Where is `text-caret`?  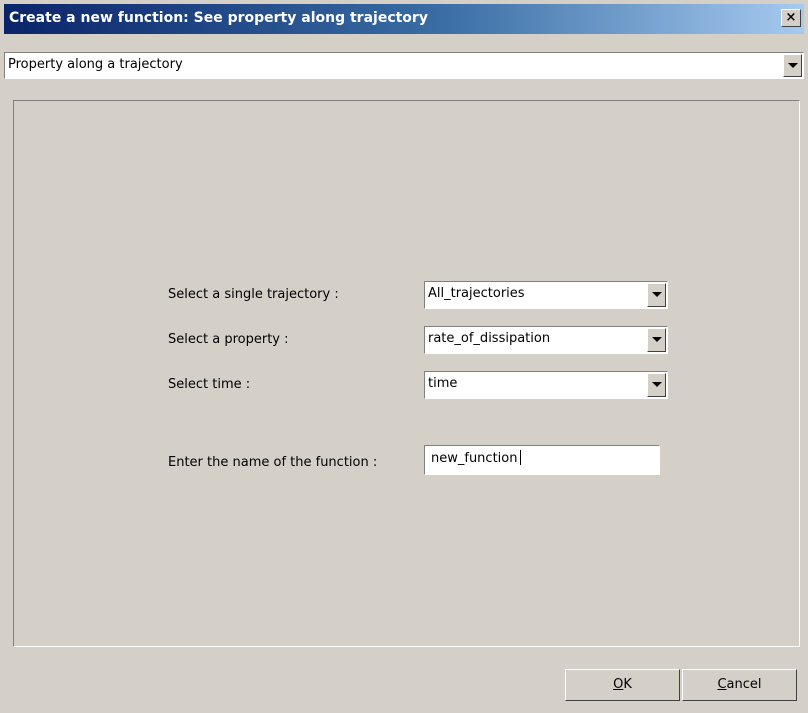
text-caret is located at coordinates (521, 457).